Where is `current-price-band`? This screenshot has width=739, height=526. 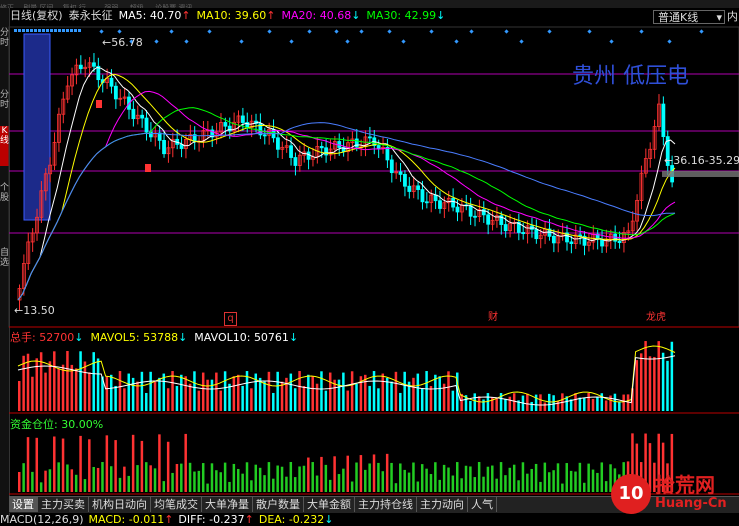
current-price-band is located at coordinates (700, 174).